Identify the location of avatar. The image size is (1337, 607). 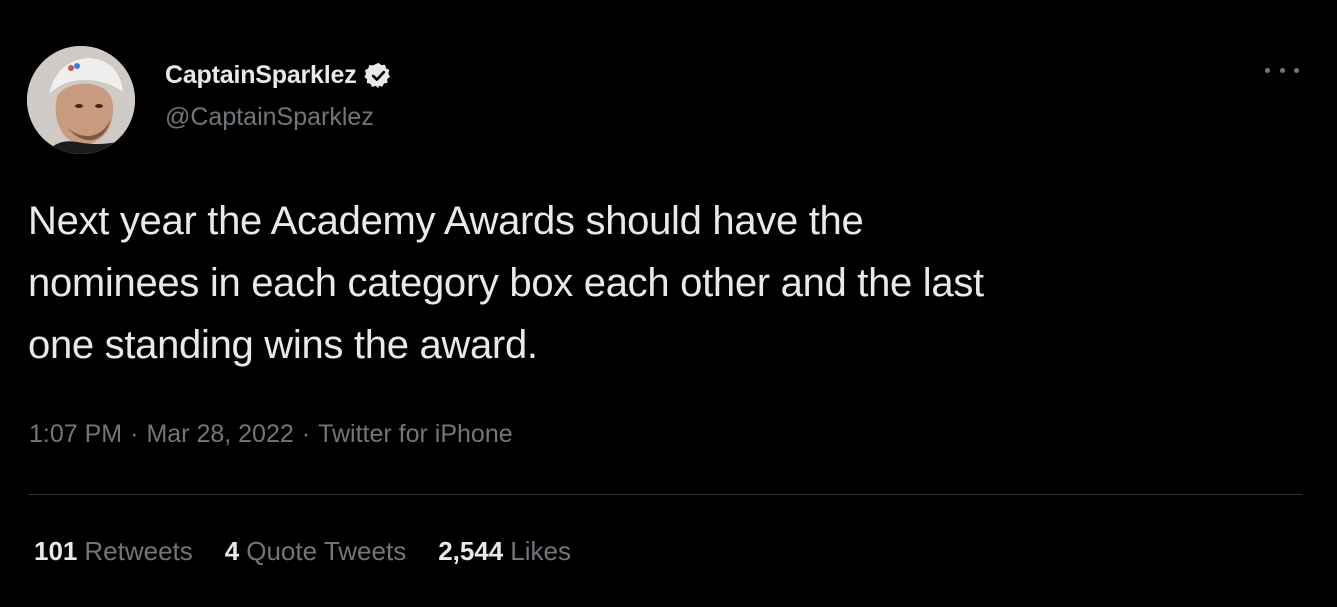
(81, 100).